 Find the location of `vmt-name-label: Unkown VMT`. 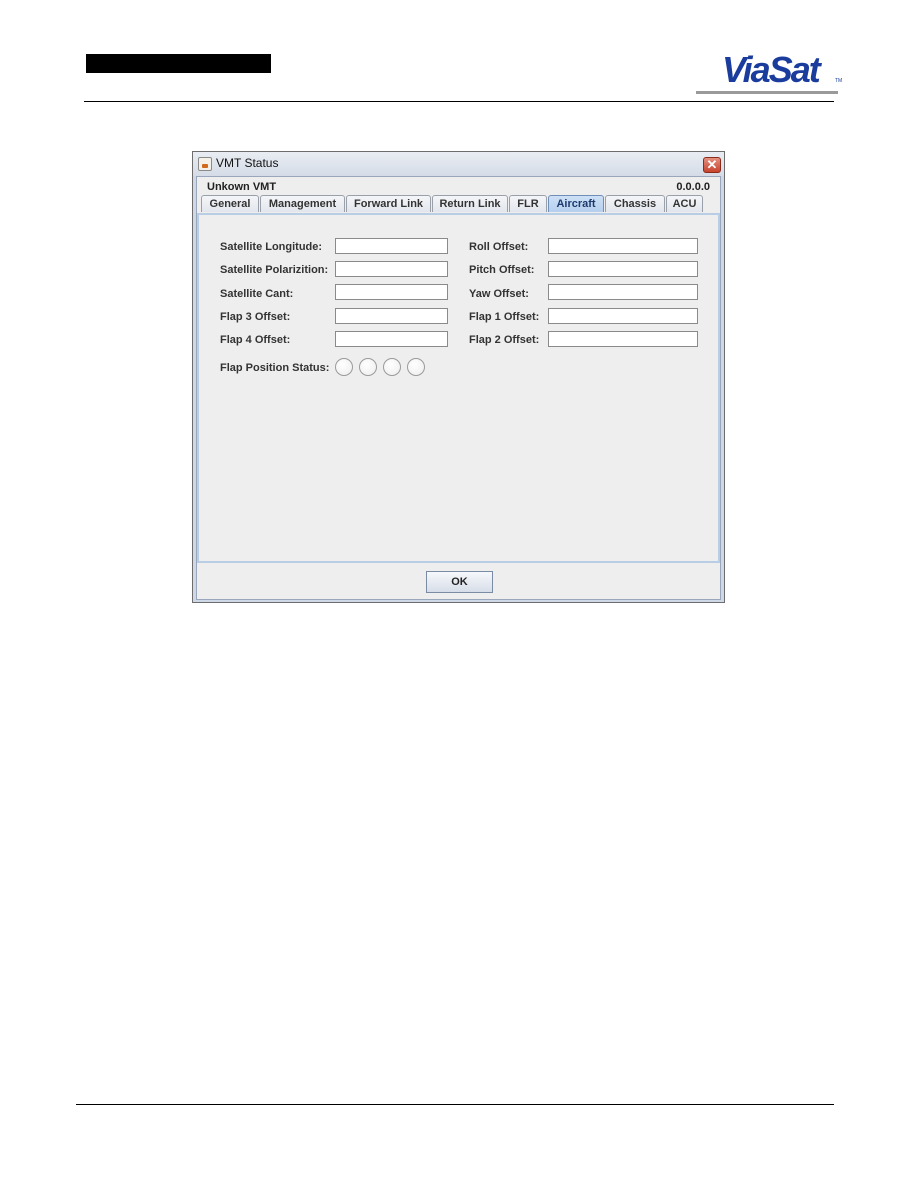

vmt-name-label: Unkown VMT is located at coordinates (242, 187).